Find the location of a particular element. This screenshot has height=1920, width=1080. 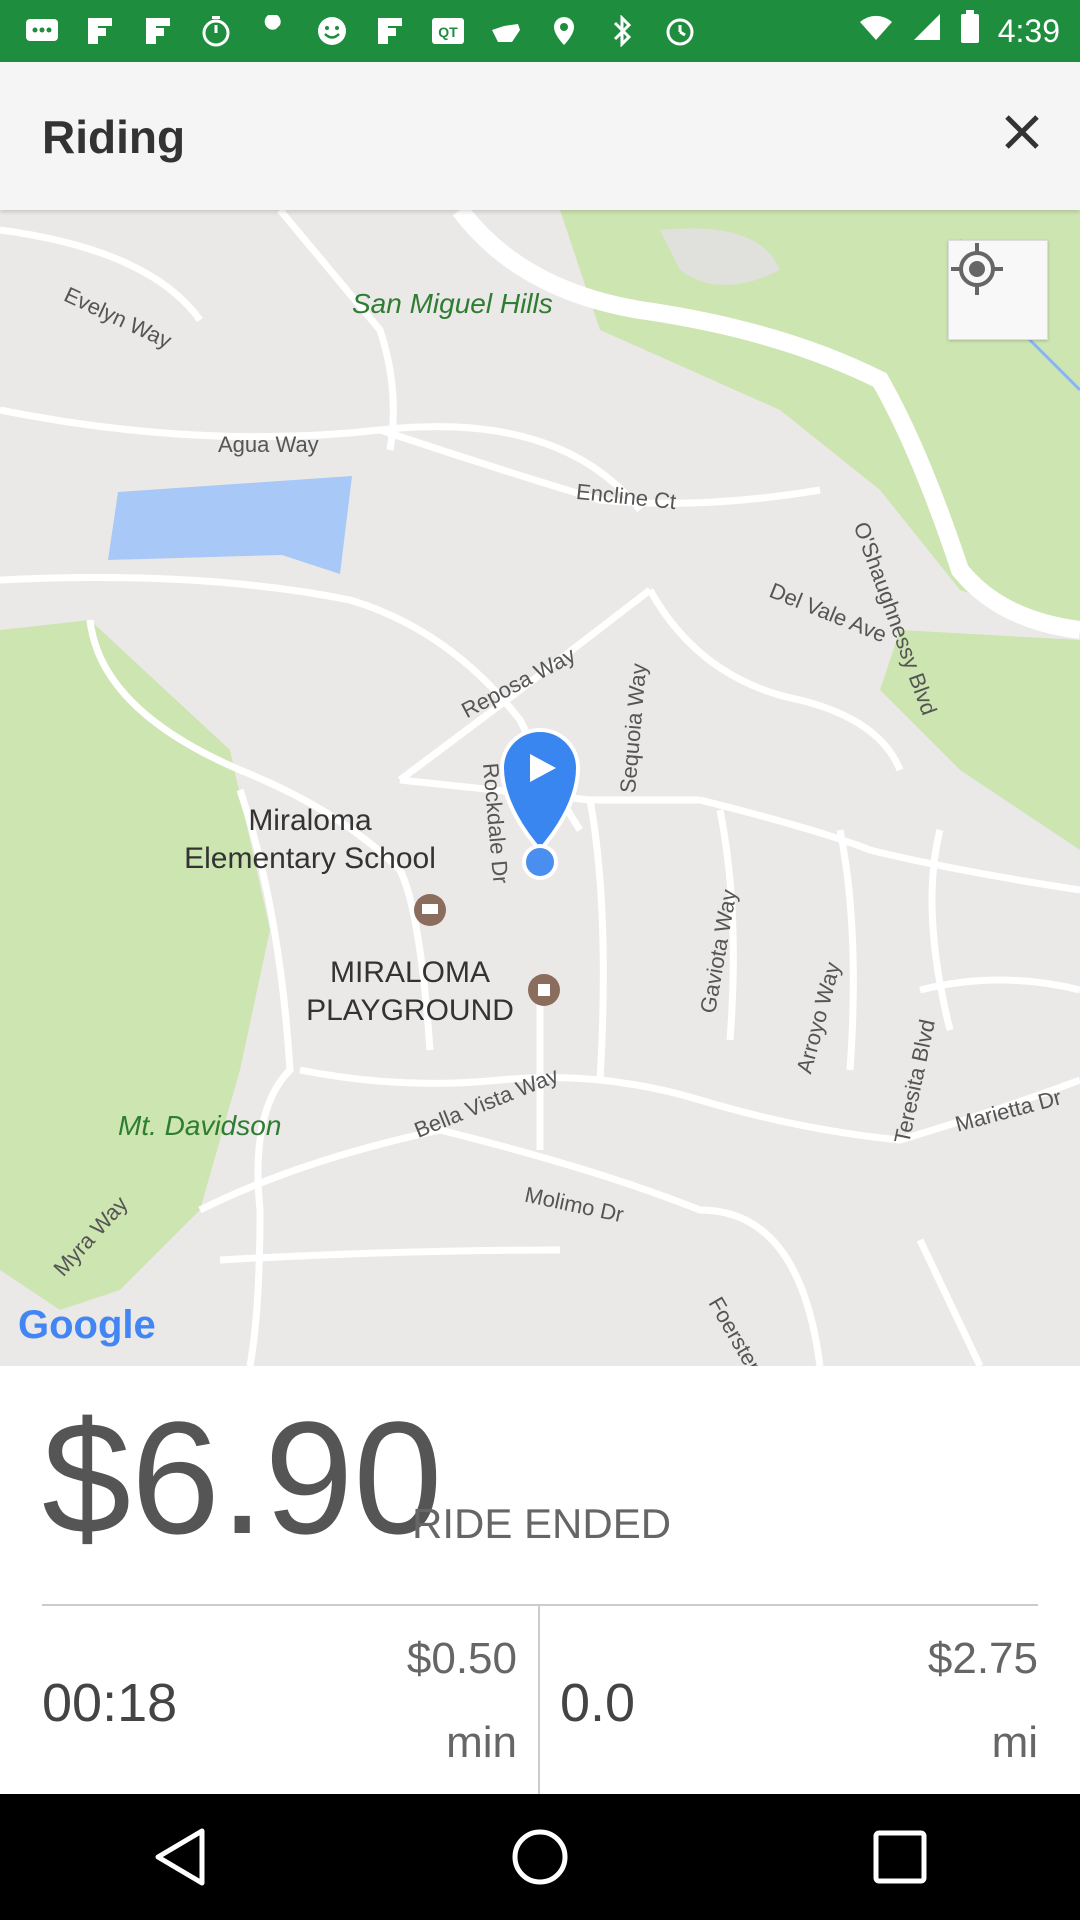

header-bar: Riding is located at coordinates (540, 136).